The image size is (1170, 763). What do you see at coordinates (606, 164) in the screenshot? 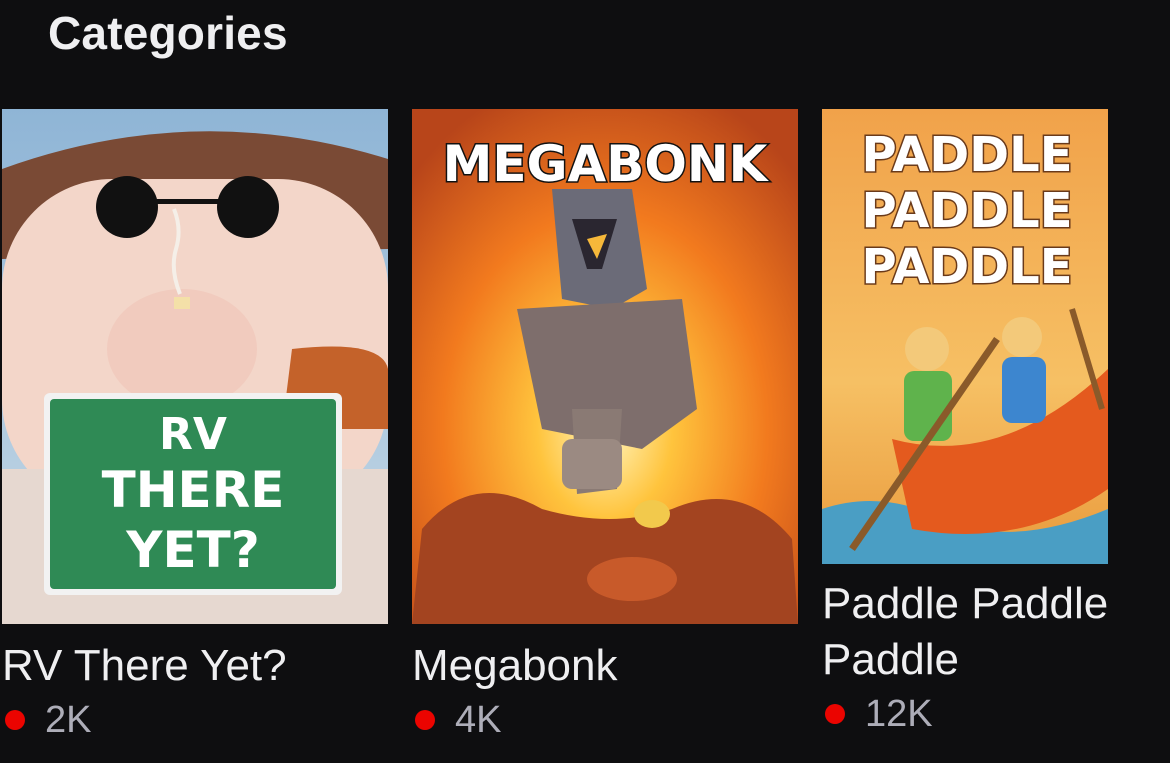
I see `boxart-text-line1: MEGABONK` at bounding box center [606, 164].